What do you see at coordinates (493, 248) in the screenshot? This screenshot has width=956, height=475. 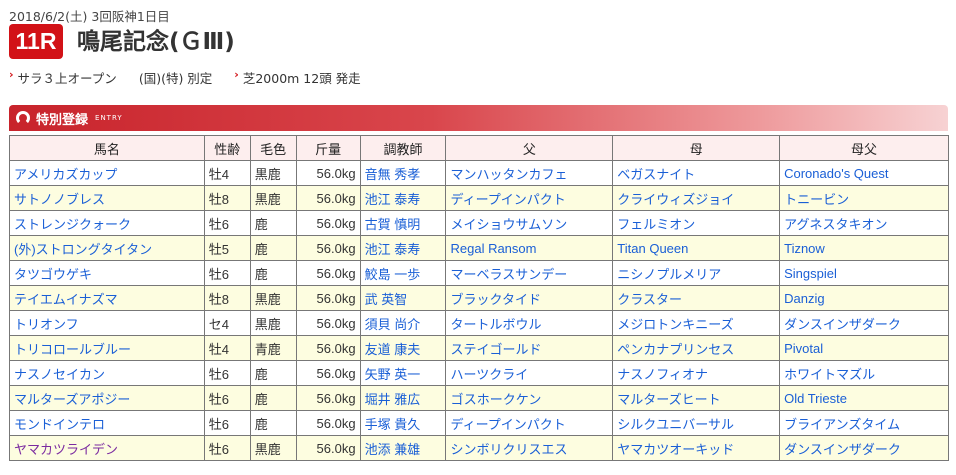 I see `sire-link: Regal Ransom` at bounding box center [493, 248].